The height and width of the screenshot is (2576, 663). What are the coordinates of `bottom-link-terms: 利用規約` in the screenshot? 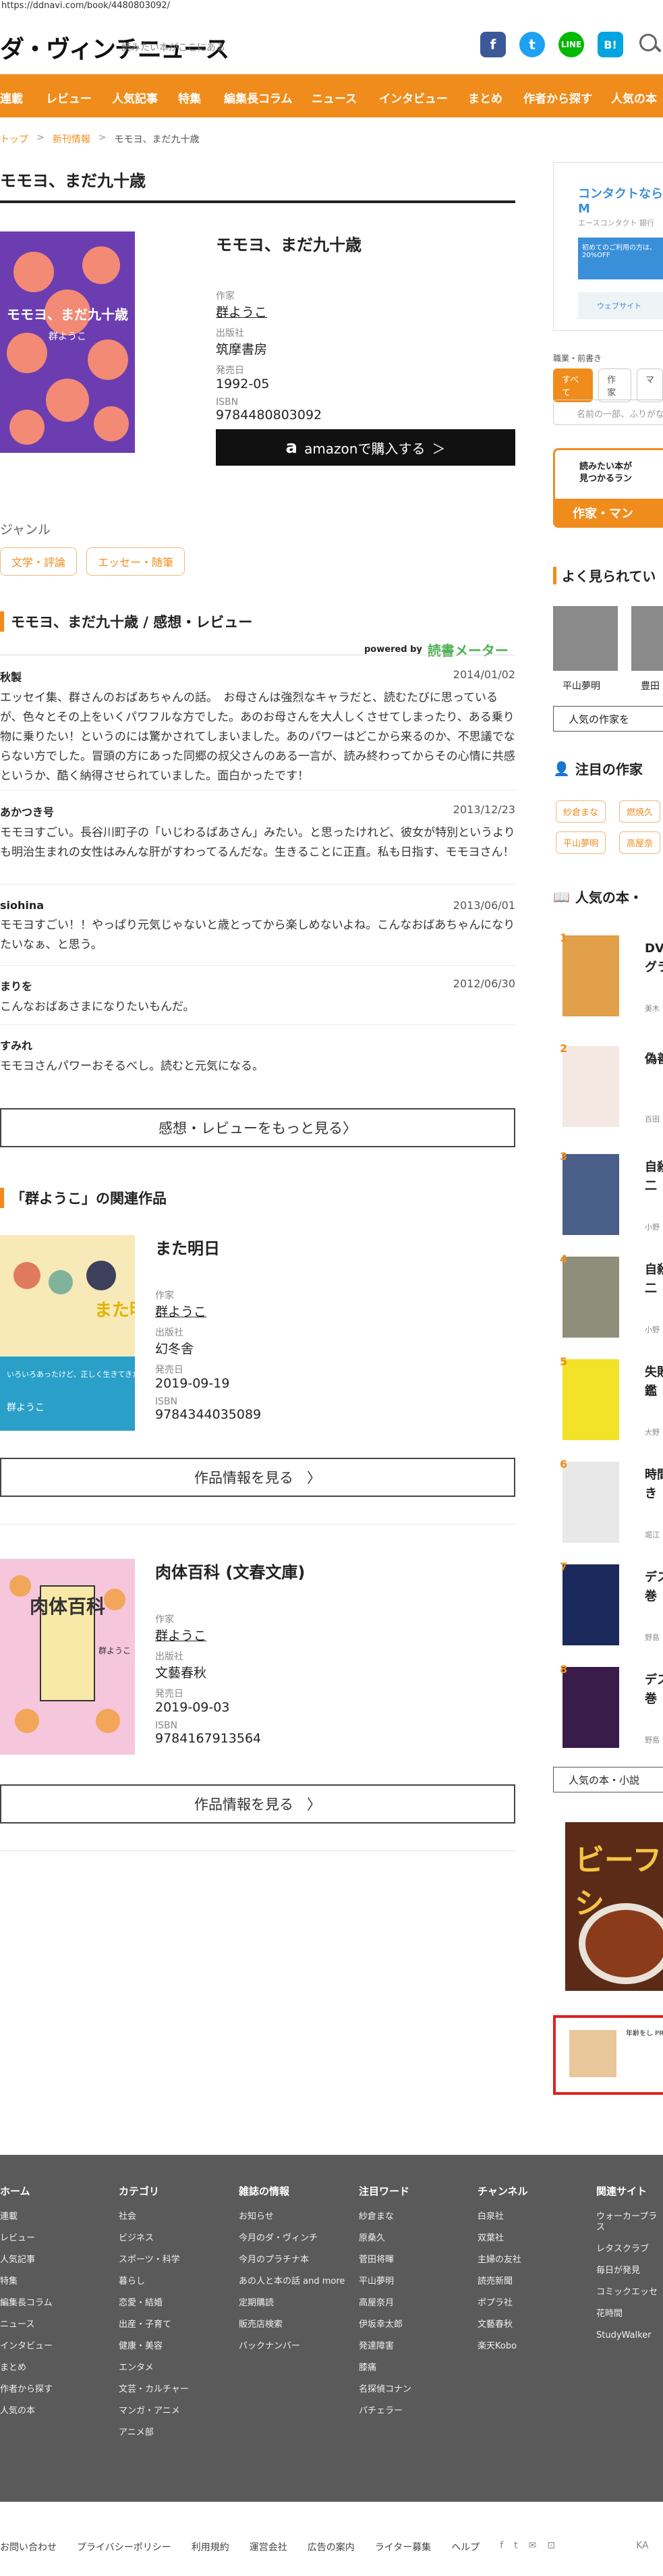 It's located at (211, 2547).